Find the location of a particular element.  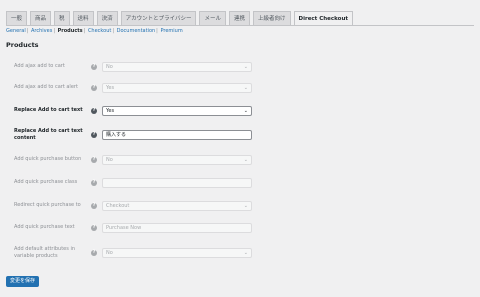

quick-purchase-button-select: No ⌄ is located at coordinates (177, 160).